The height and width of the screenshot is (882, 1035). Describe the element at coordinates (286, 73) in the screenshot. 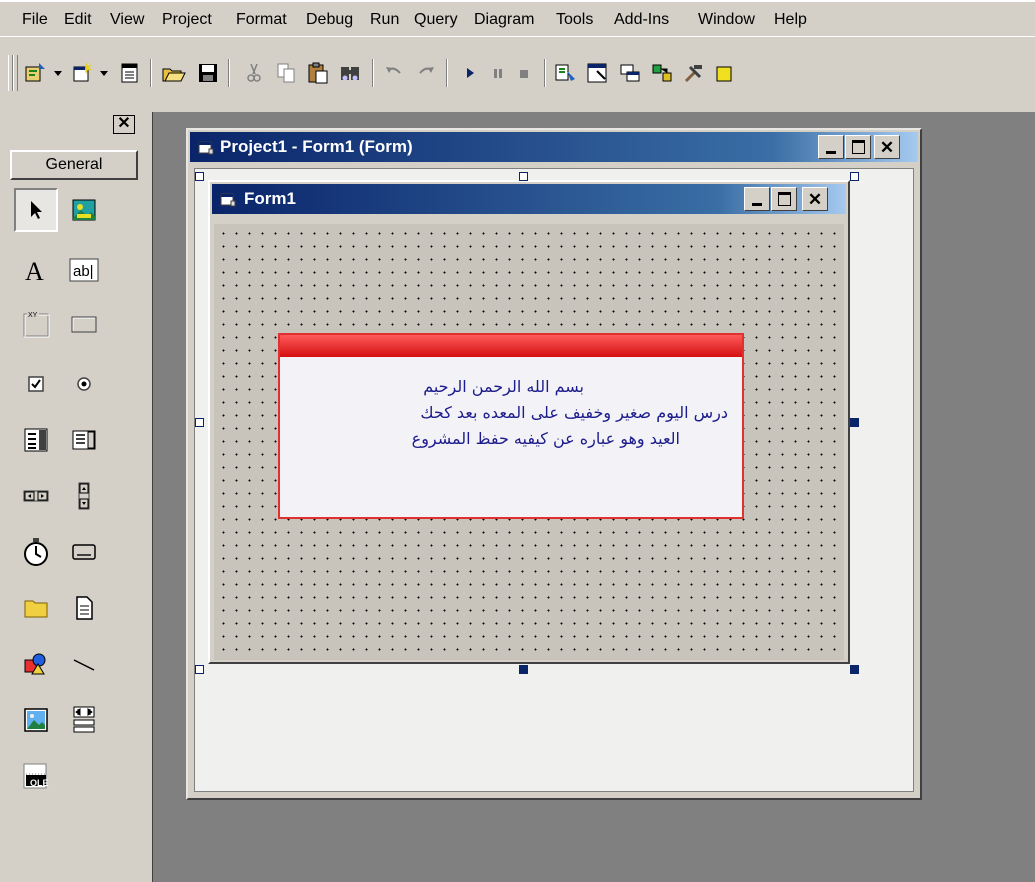

I see `copy-button` at that location.